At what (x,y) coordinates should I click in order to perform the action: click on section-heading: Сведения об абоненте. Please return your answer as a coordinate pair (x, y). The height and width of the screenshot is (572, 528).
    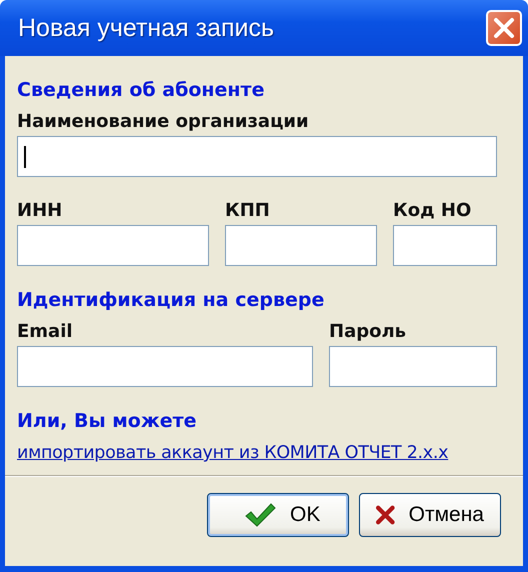
    Looking at the image, I should click on (141, 90).